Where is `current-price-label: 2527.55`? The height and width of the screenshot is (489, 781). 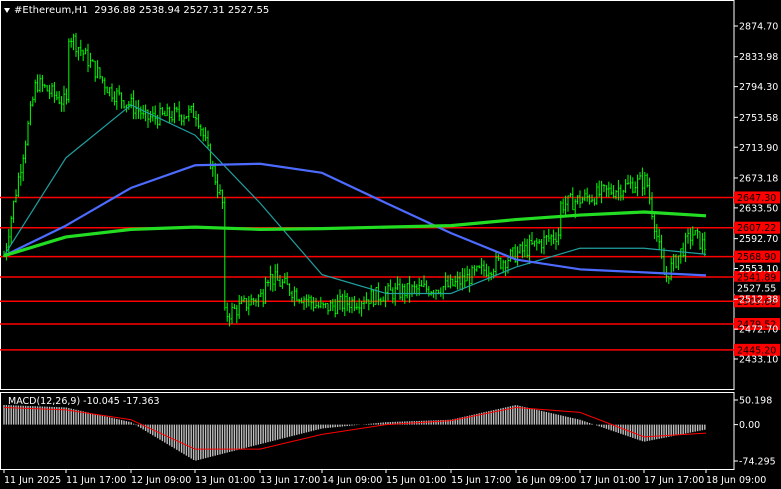
current-price-label: 2527.55 is located at coordinates (756, 288).